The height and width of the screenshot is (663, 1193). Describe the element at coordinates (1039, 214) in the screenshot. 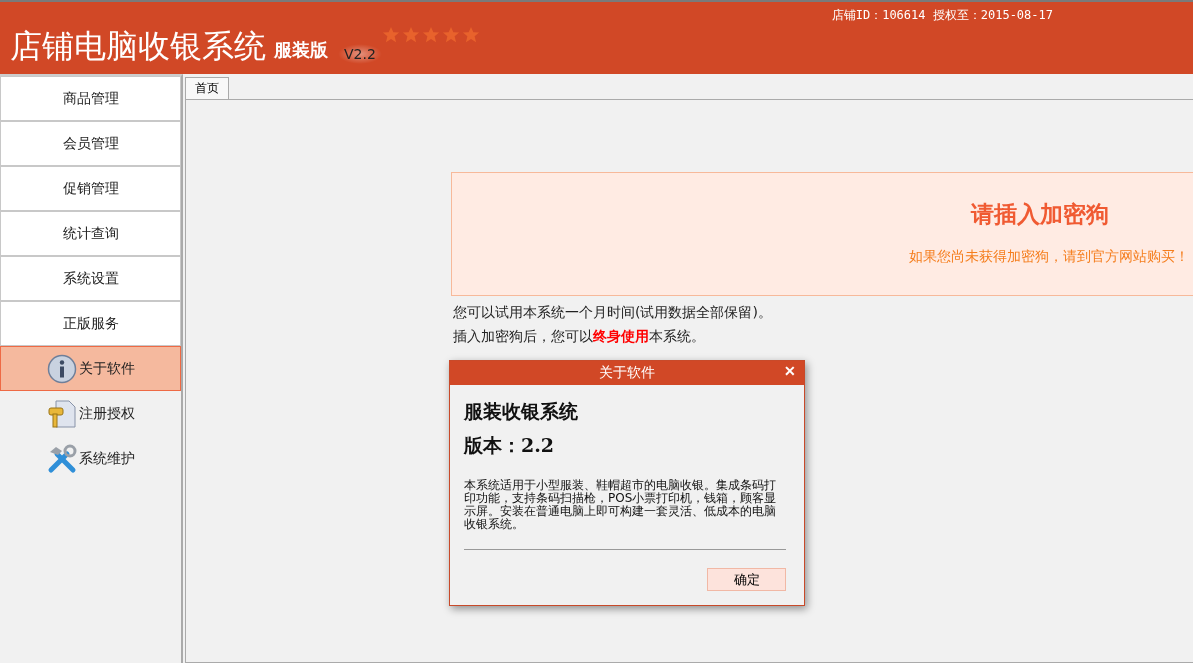

I see `notice-title: 请插入加密狗` at that location.